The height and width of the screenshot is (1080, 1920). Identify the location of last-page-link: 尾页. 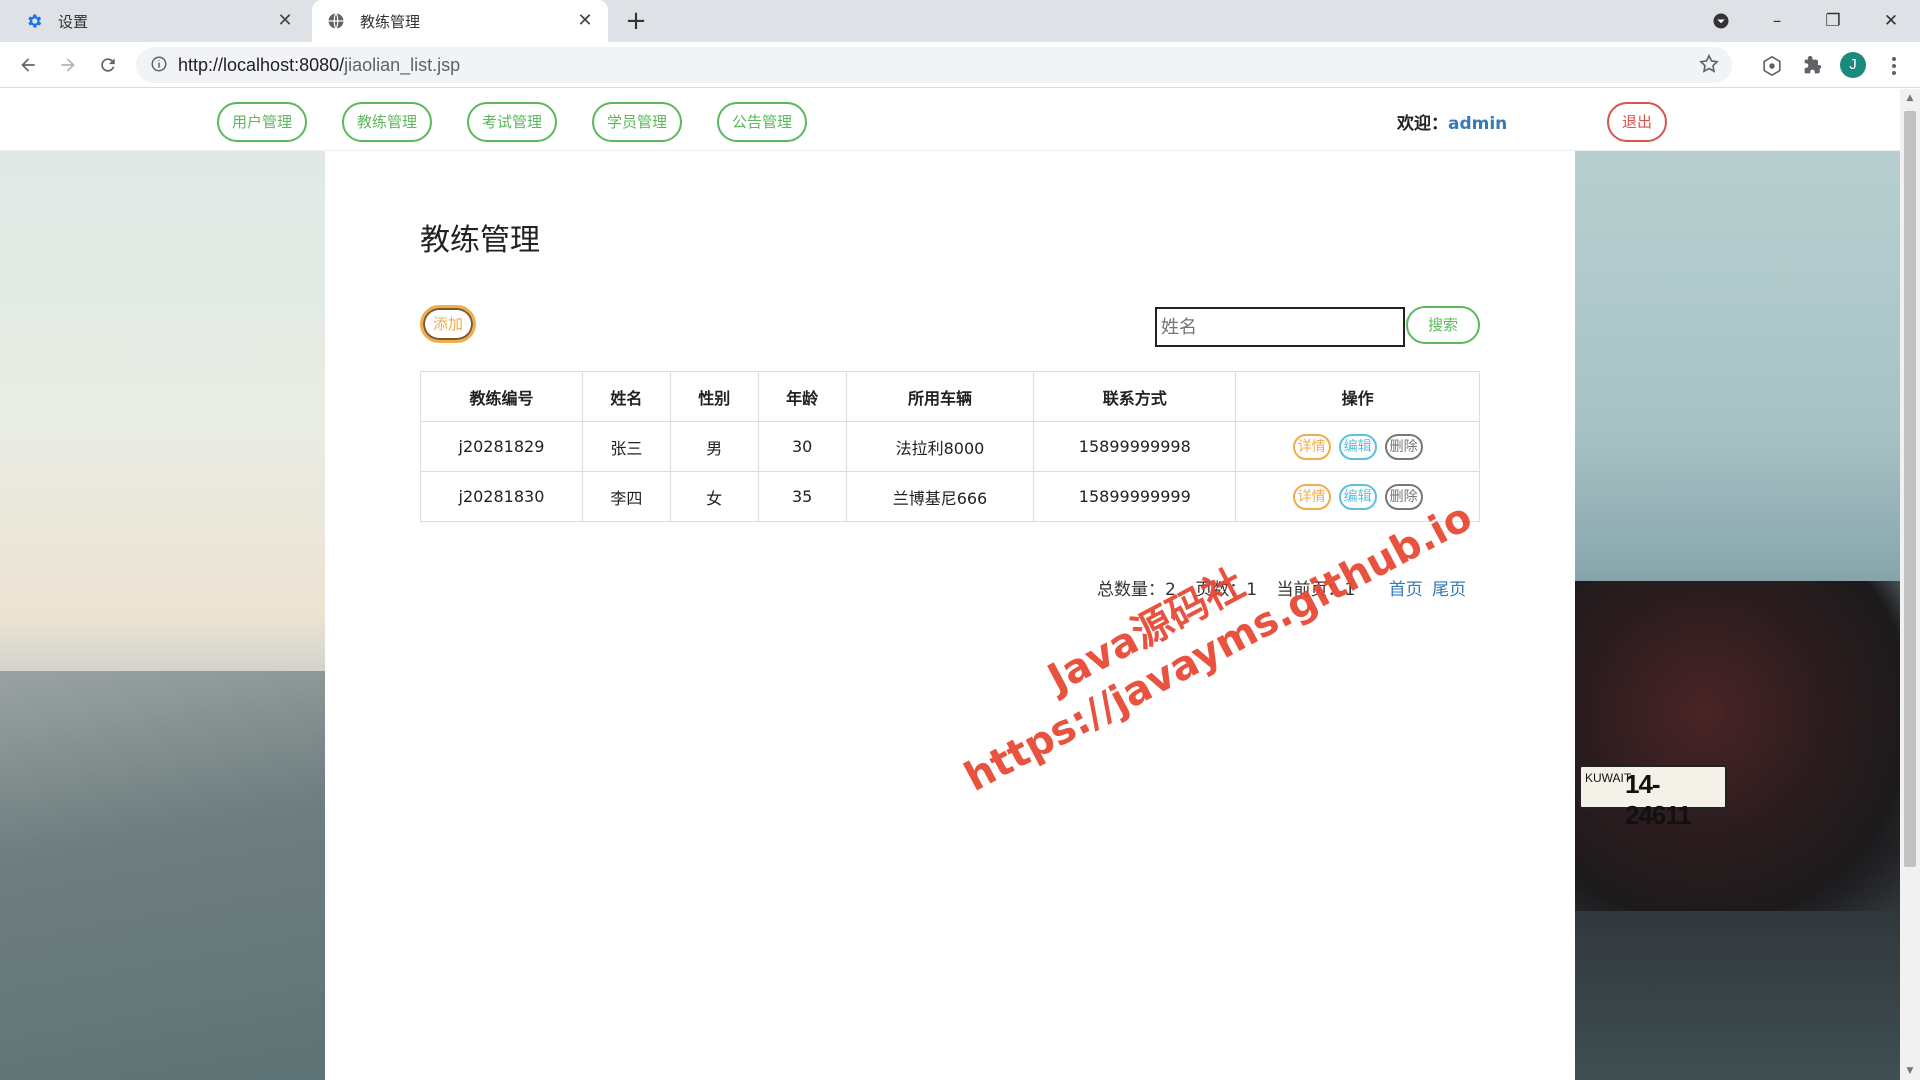
(1449, 590).